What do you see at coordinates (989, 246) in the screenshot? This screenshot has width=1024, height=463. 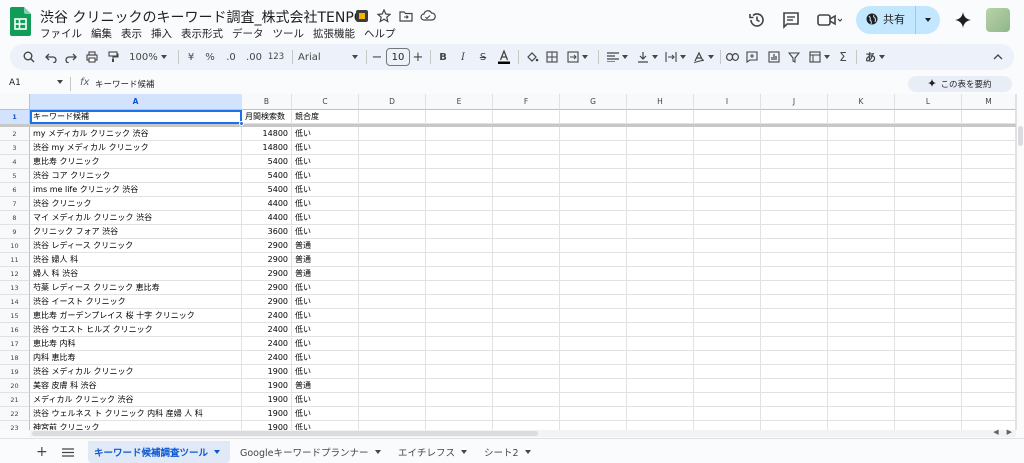 I see `cell-m10` at bounding box center [989, 246].